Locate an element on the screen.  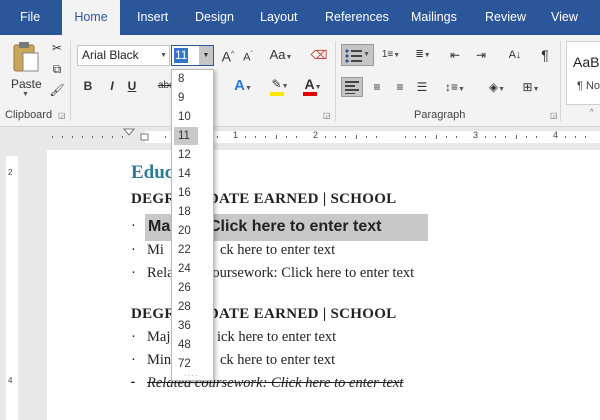
major-prefix: Ma is located at coordinates (159, 226).